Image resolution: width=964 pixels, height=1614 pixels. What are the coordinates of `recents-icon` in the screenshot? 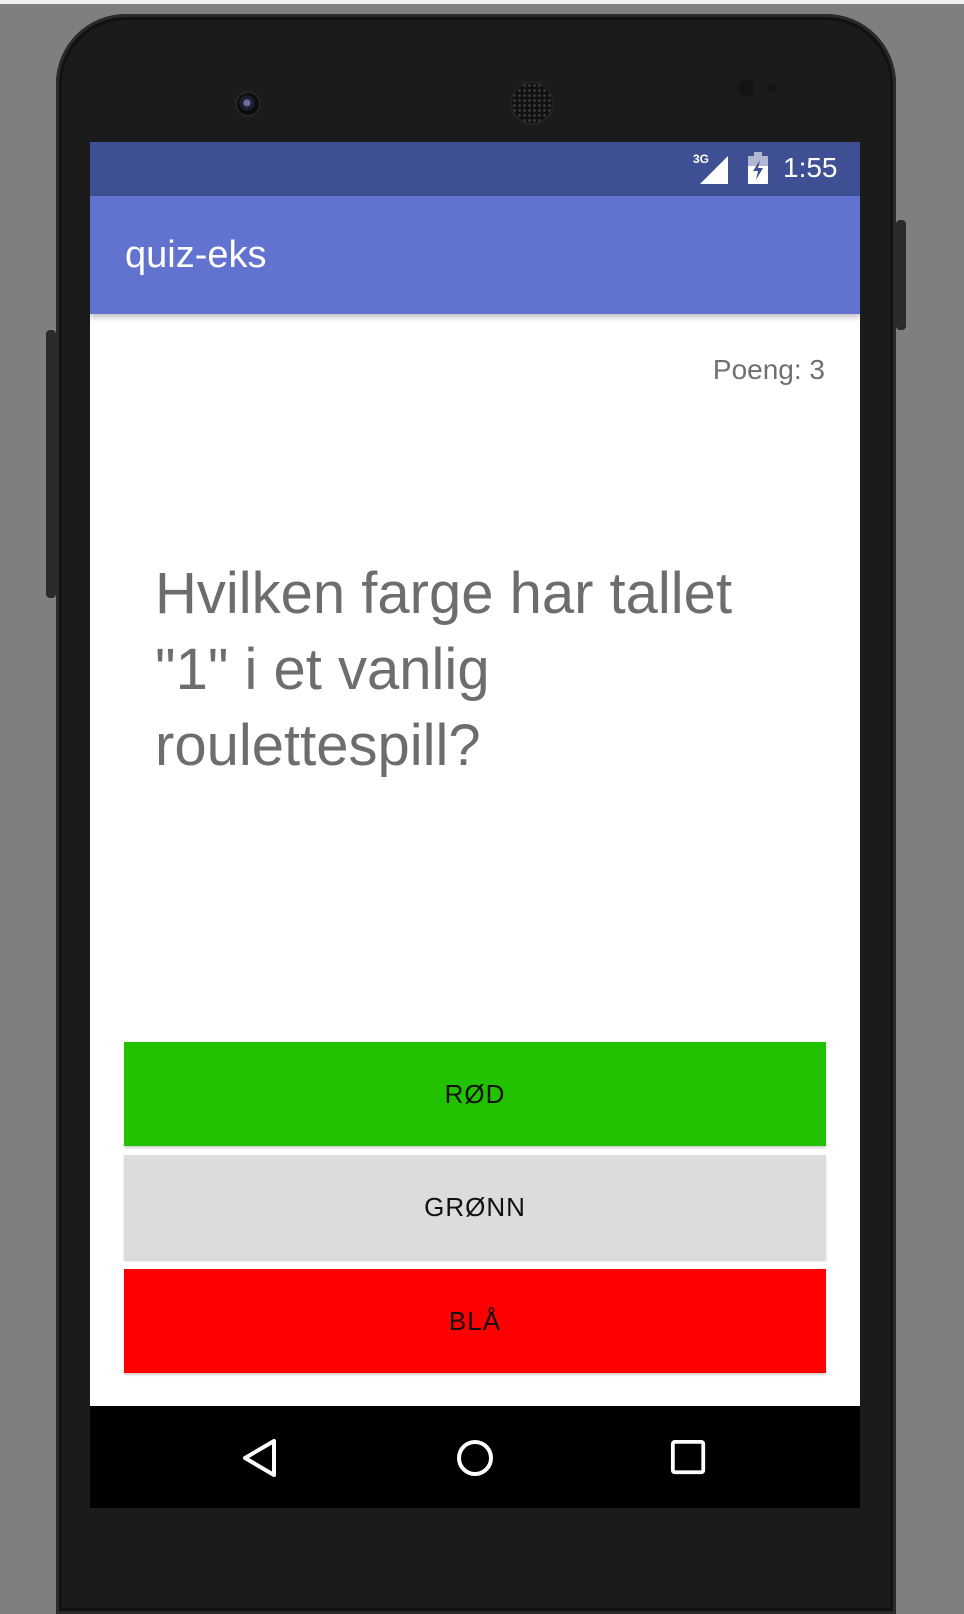 It's located at (689, 1458).